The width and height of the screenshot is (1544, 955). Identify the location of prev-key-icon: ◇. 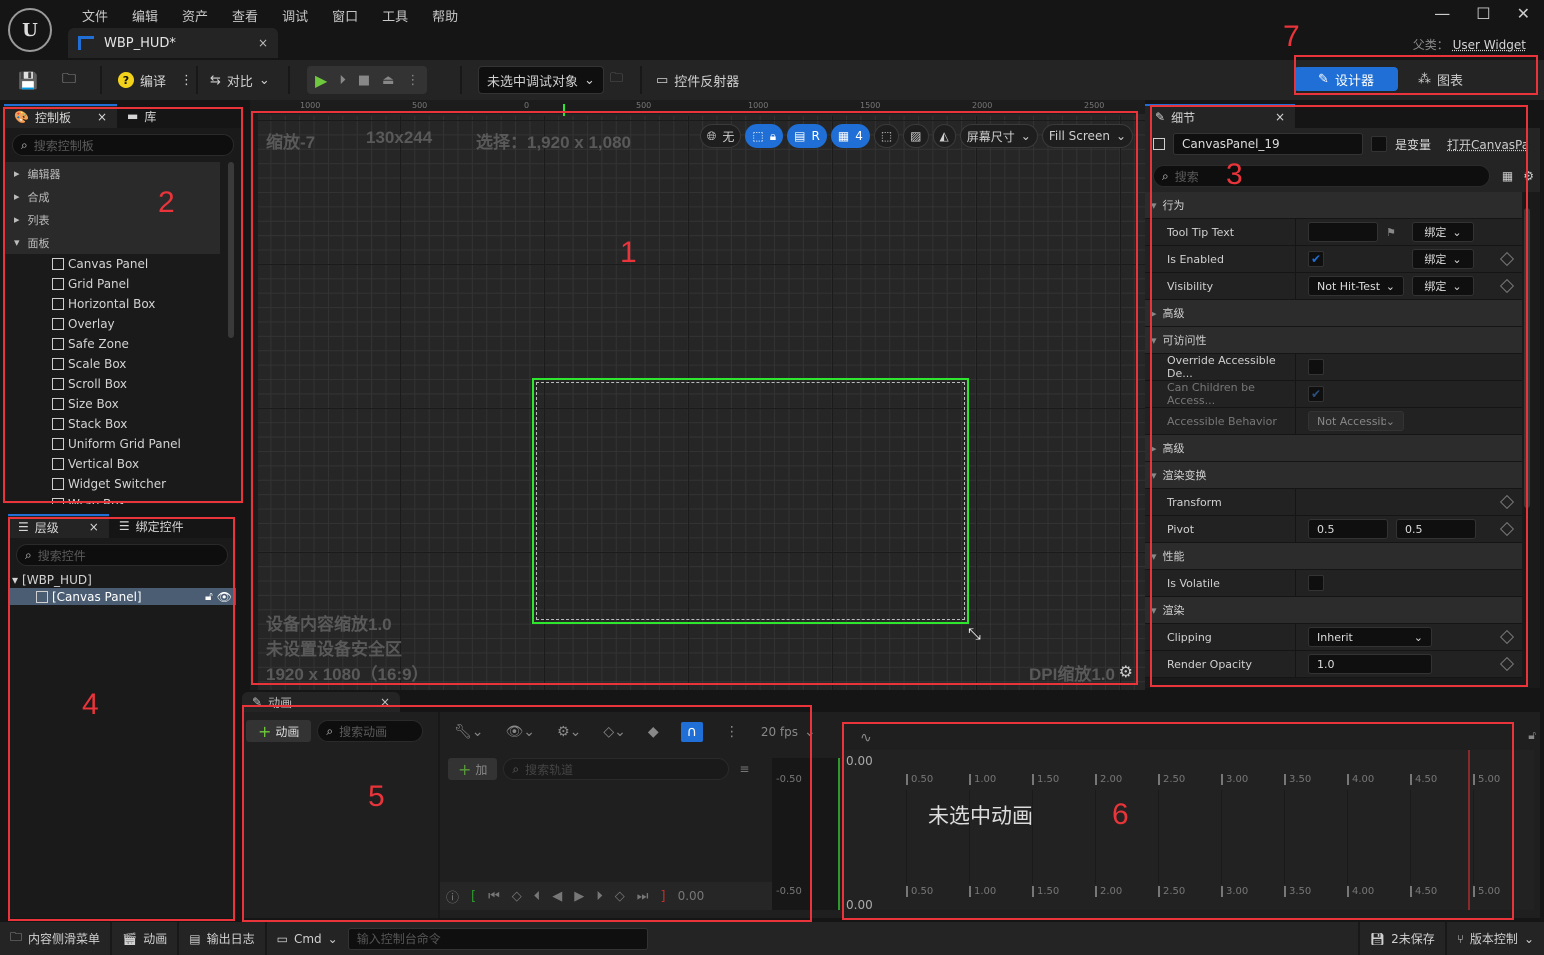
(517, 896).